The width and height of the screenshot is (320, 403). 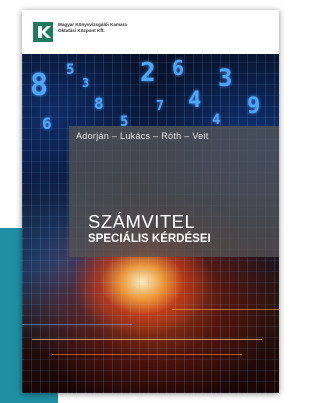 What do you see at coordinates (142, 221) in the screenshot?
I see `book-title: SZÁMVITEL` at bounding box center [142, 221].